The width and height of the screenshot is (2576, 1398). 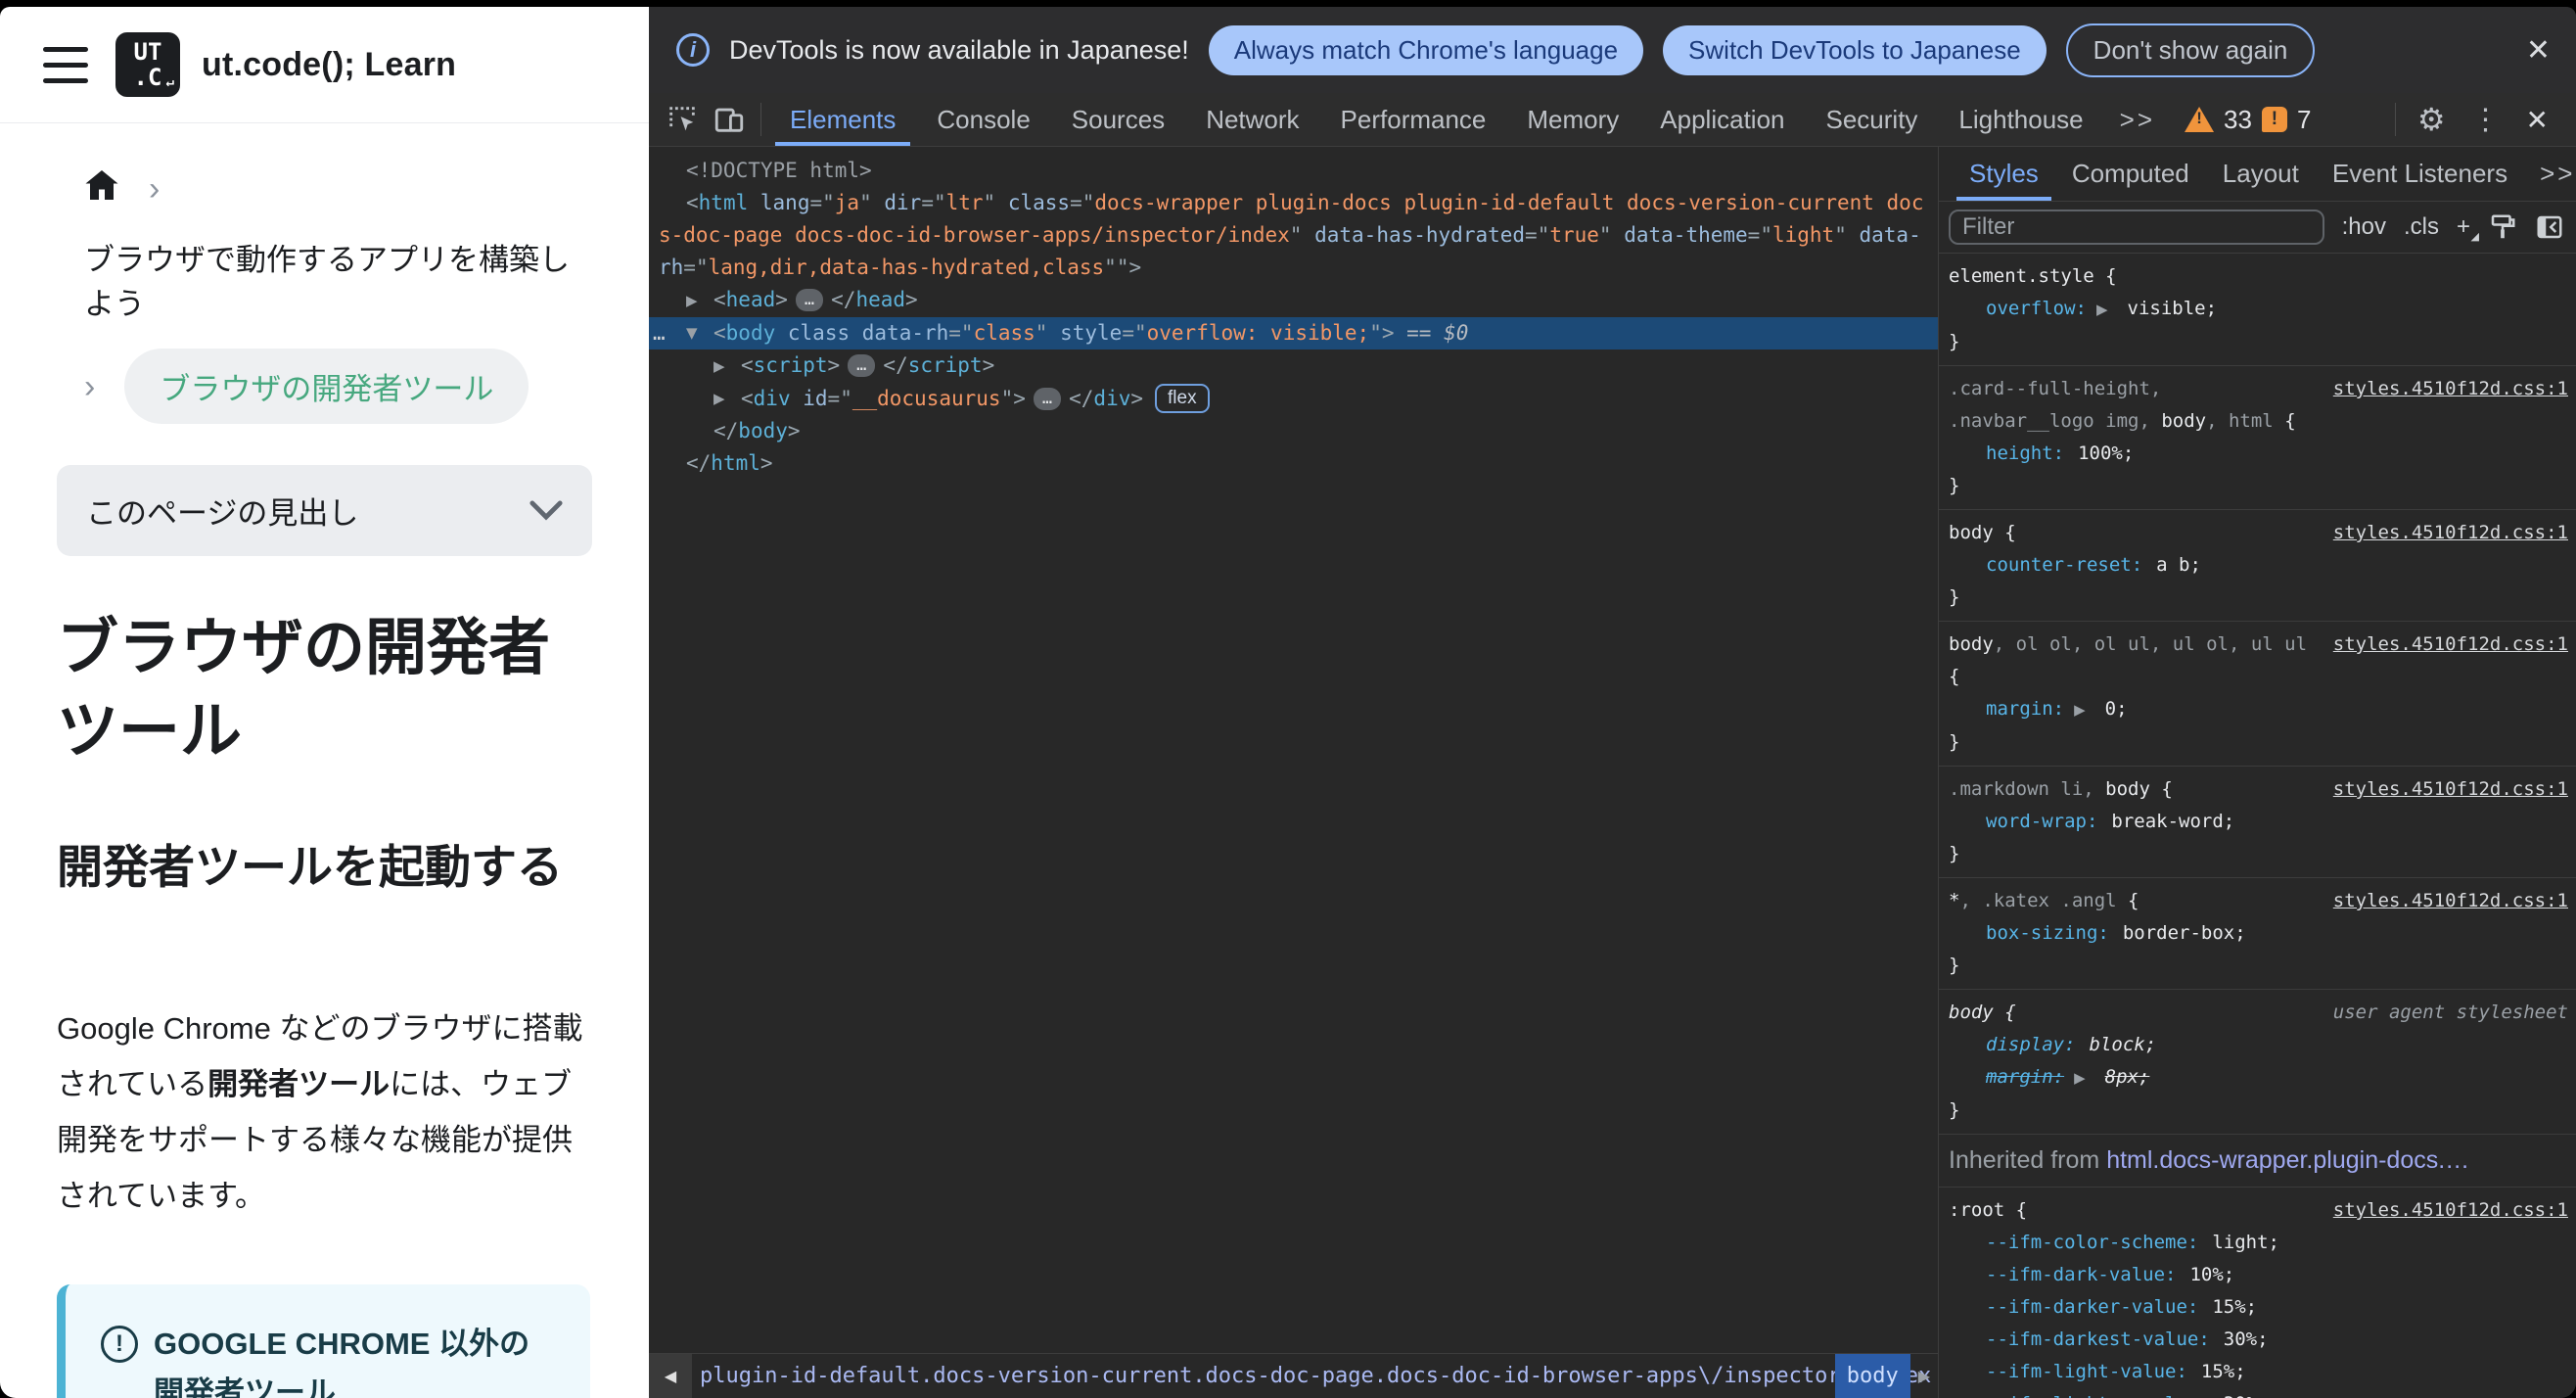 I want to click on tab-event-listeners: Event Listeners, so click(x=2420, y=174).